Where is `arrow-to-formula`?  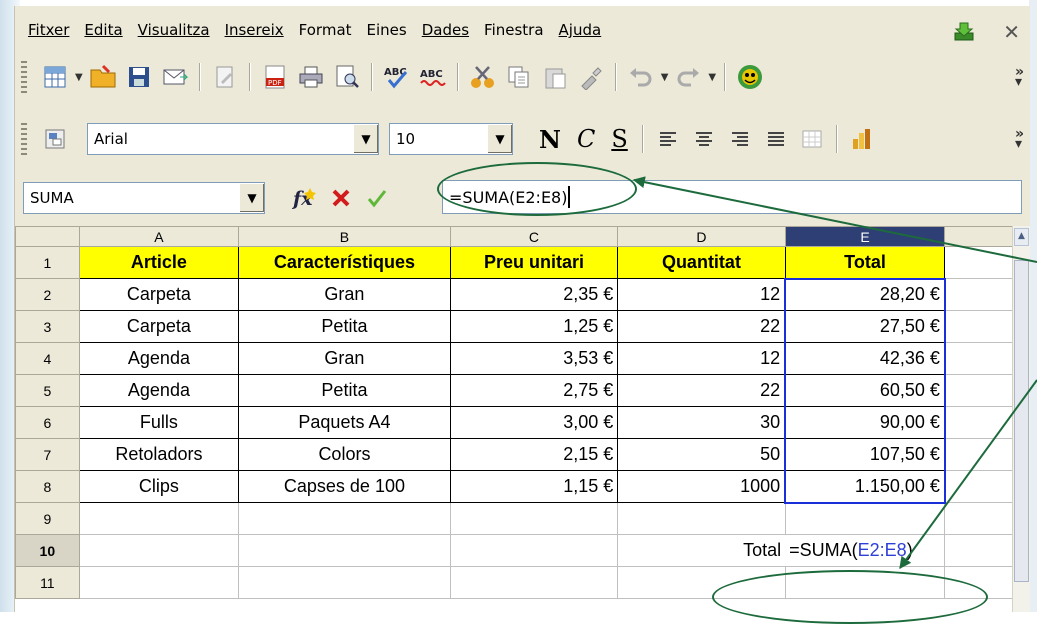 arrow-to-formula is located at coordinates (834, 219).